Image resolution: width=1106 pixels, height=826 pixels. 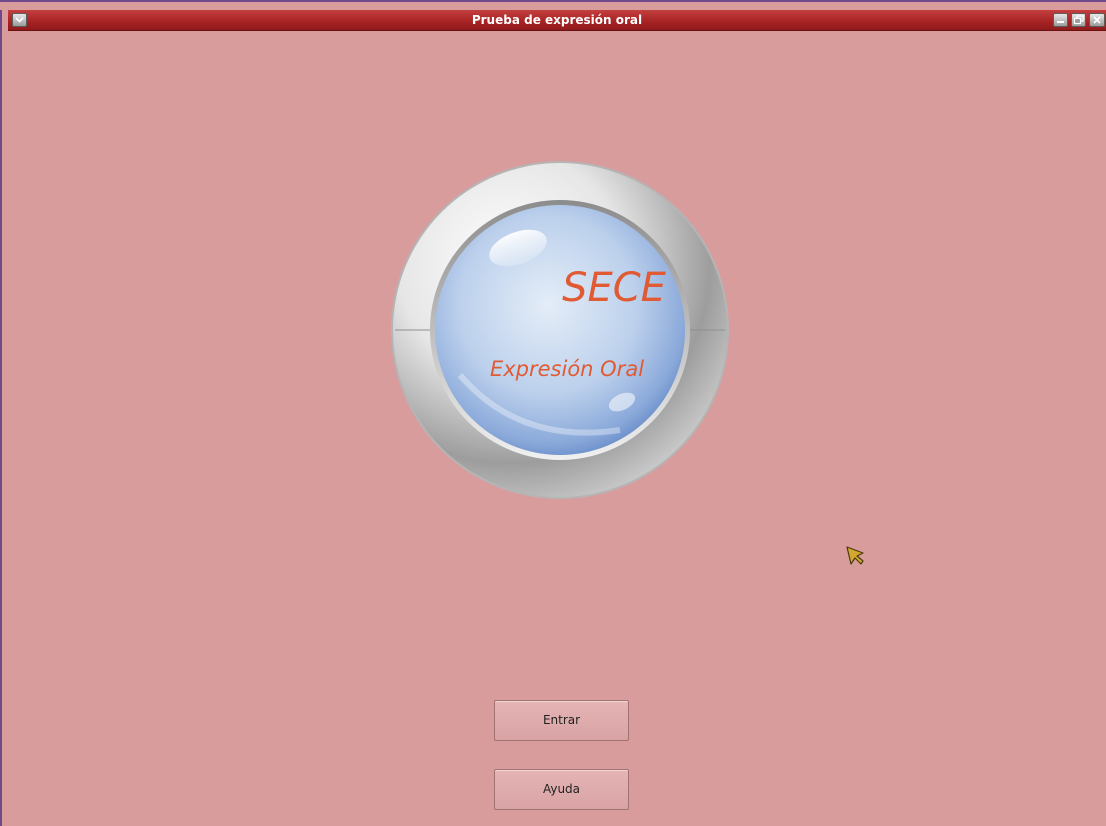 I want to click on maximize-button, so click(x=1078, y=20).